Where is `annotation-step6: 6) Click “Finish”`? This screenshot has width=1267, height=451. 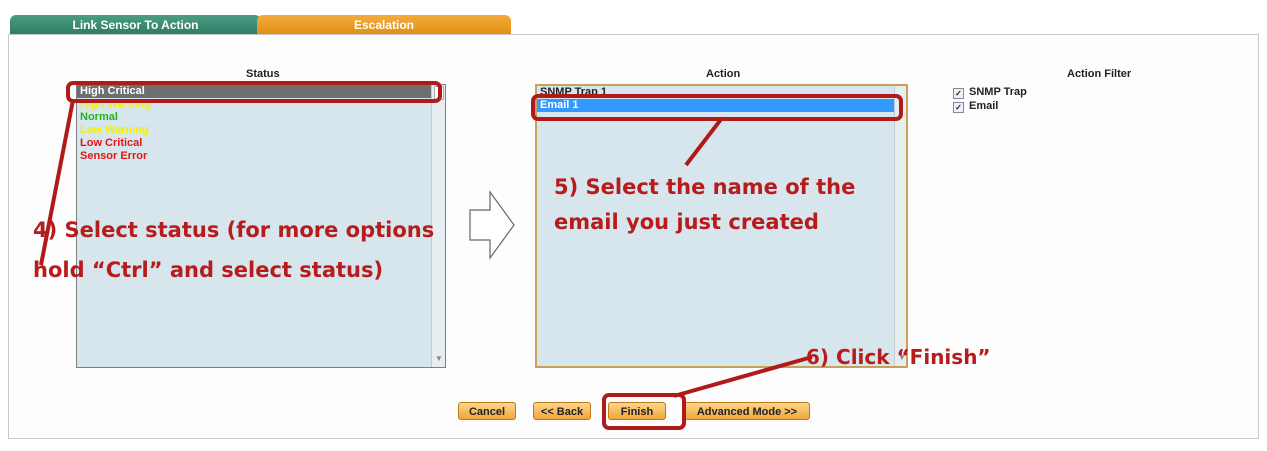 annotation-step6: 6) Click “Finish” is located at coordinates (898, 357).